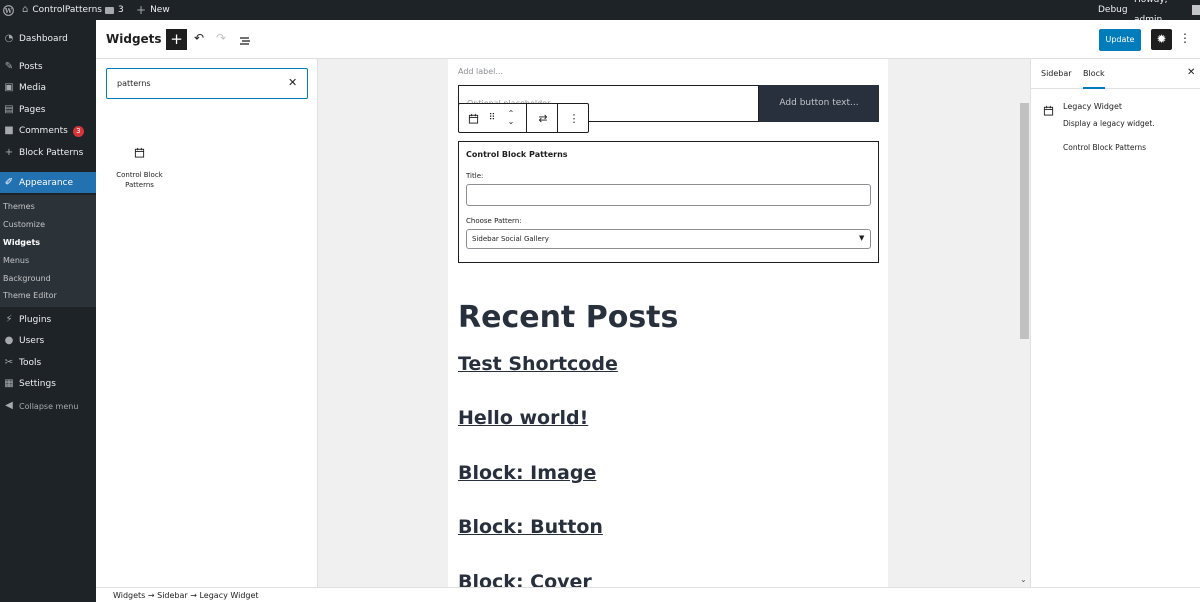 This screenshot has height=602, width=1200. Describe the element at coordinates (525, 579) in the screenshot. I see `post-link: Block: Cover` at that location.